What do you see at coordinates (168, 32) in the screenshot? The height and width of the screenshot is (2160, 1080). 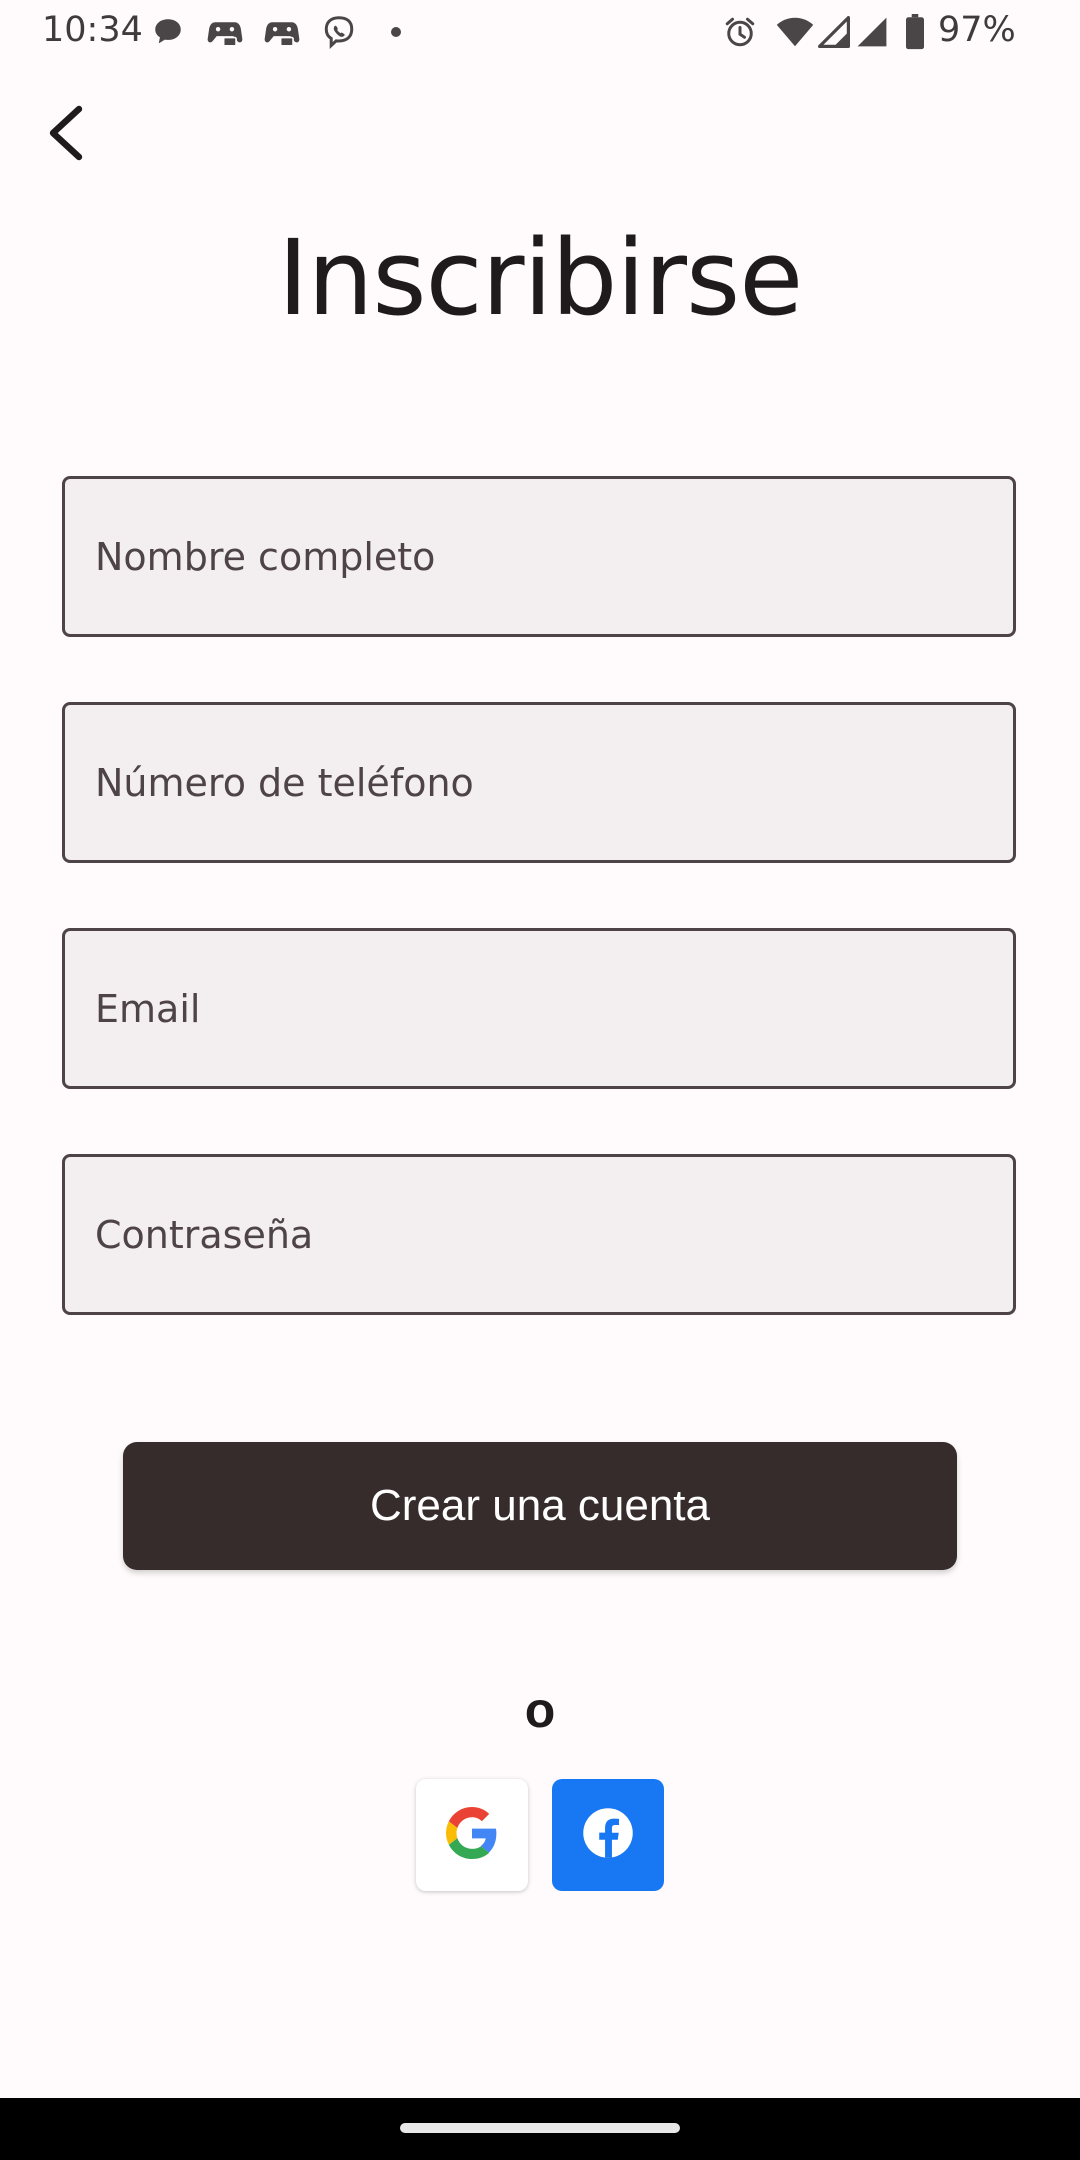 I see `chat-bubble-icon` at bounding box center [168, 32].